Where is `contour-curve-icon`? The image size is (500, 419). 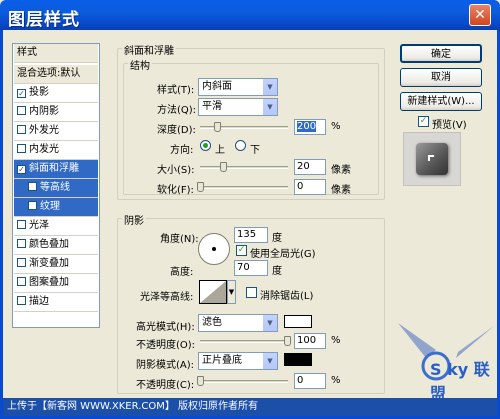 contour-curve-icon is located at coordinates (213, 292).